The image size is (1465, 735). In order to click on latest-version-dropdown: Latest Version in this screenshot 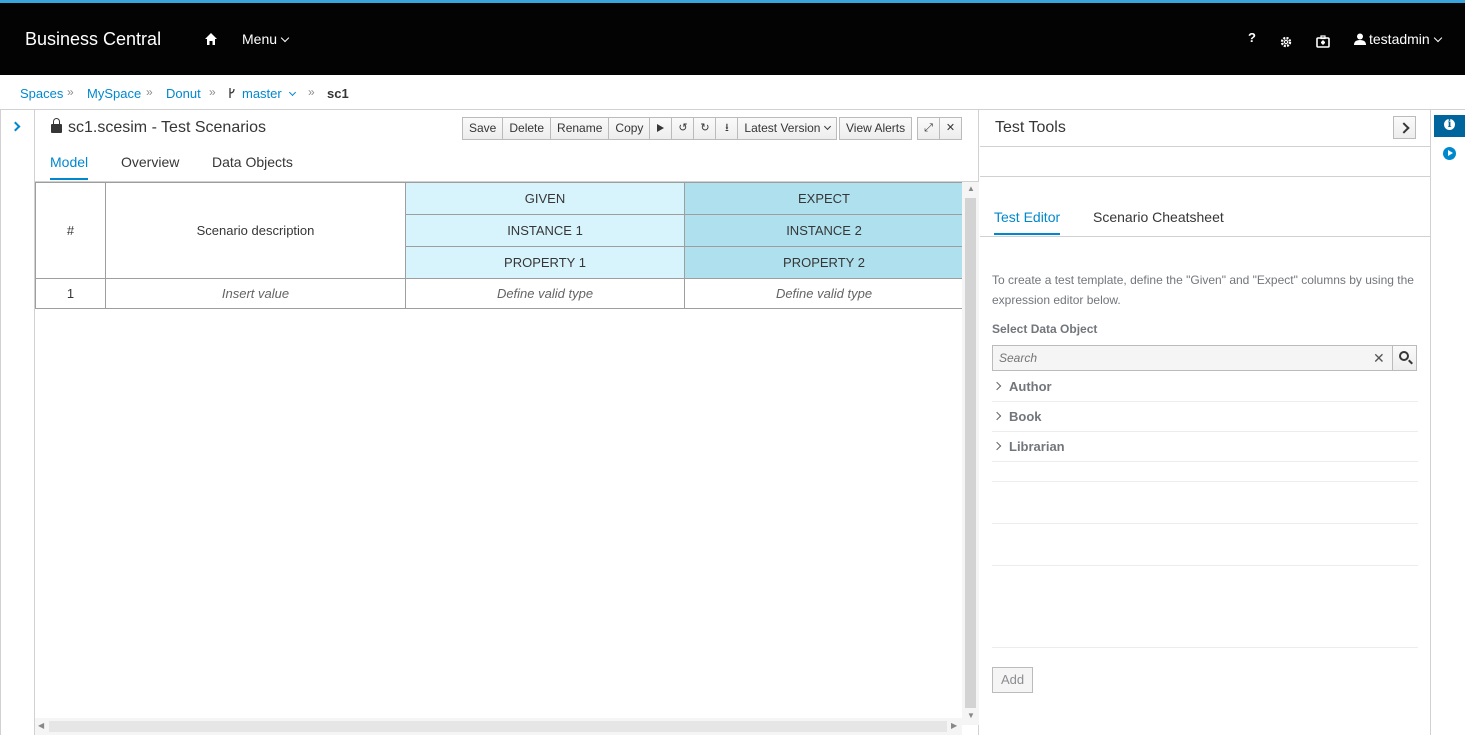, I will do `click(787, 128)`.